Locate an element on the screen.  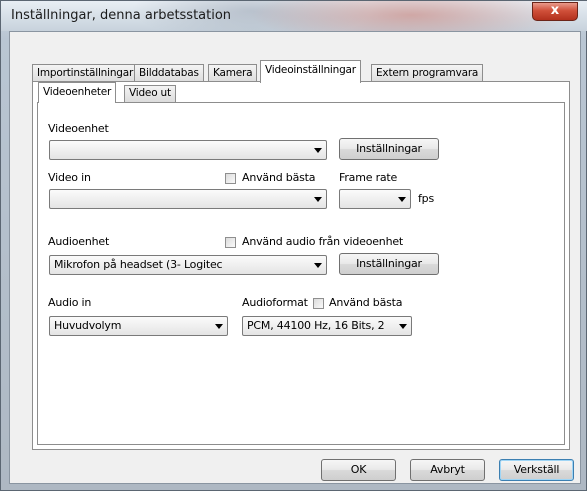
audioenhet-select: Mikrofon på headset (3- Logitec is located at coordinates (188, 265).